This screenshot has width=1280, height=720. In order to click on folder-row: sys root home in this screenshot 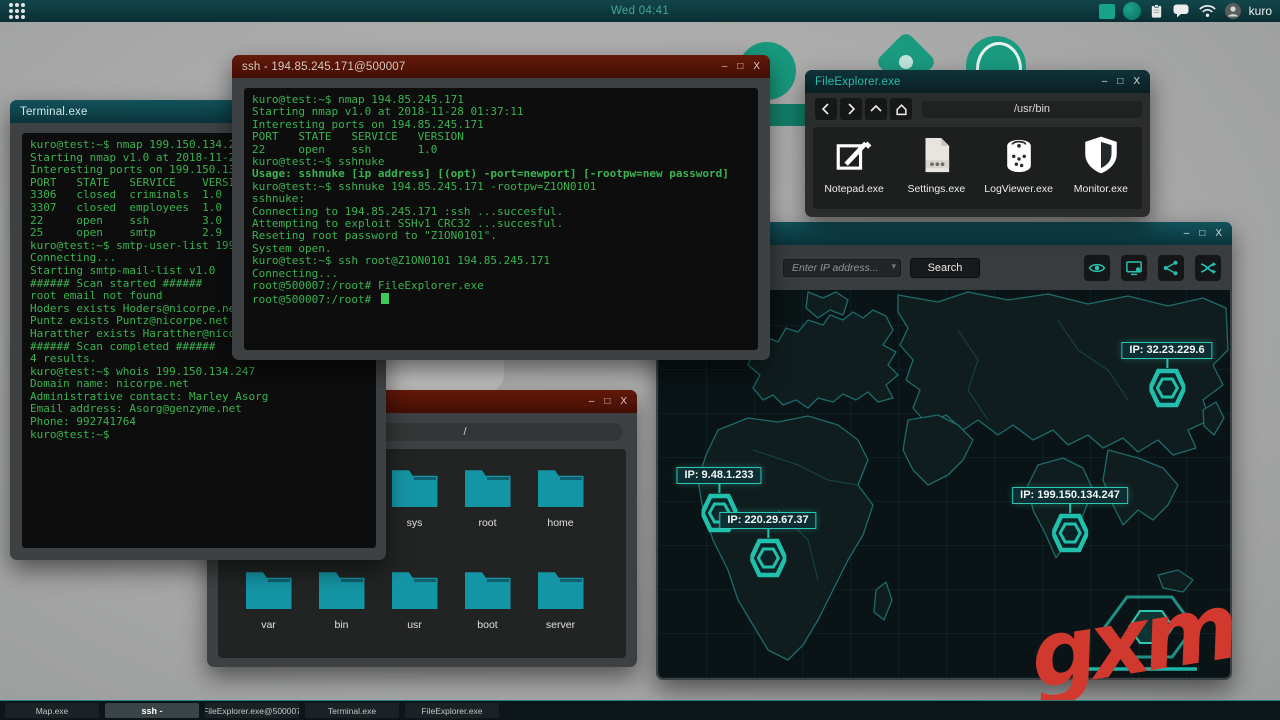, I will do `click(487, 505)`.